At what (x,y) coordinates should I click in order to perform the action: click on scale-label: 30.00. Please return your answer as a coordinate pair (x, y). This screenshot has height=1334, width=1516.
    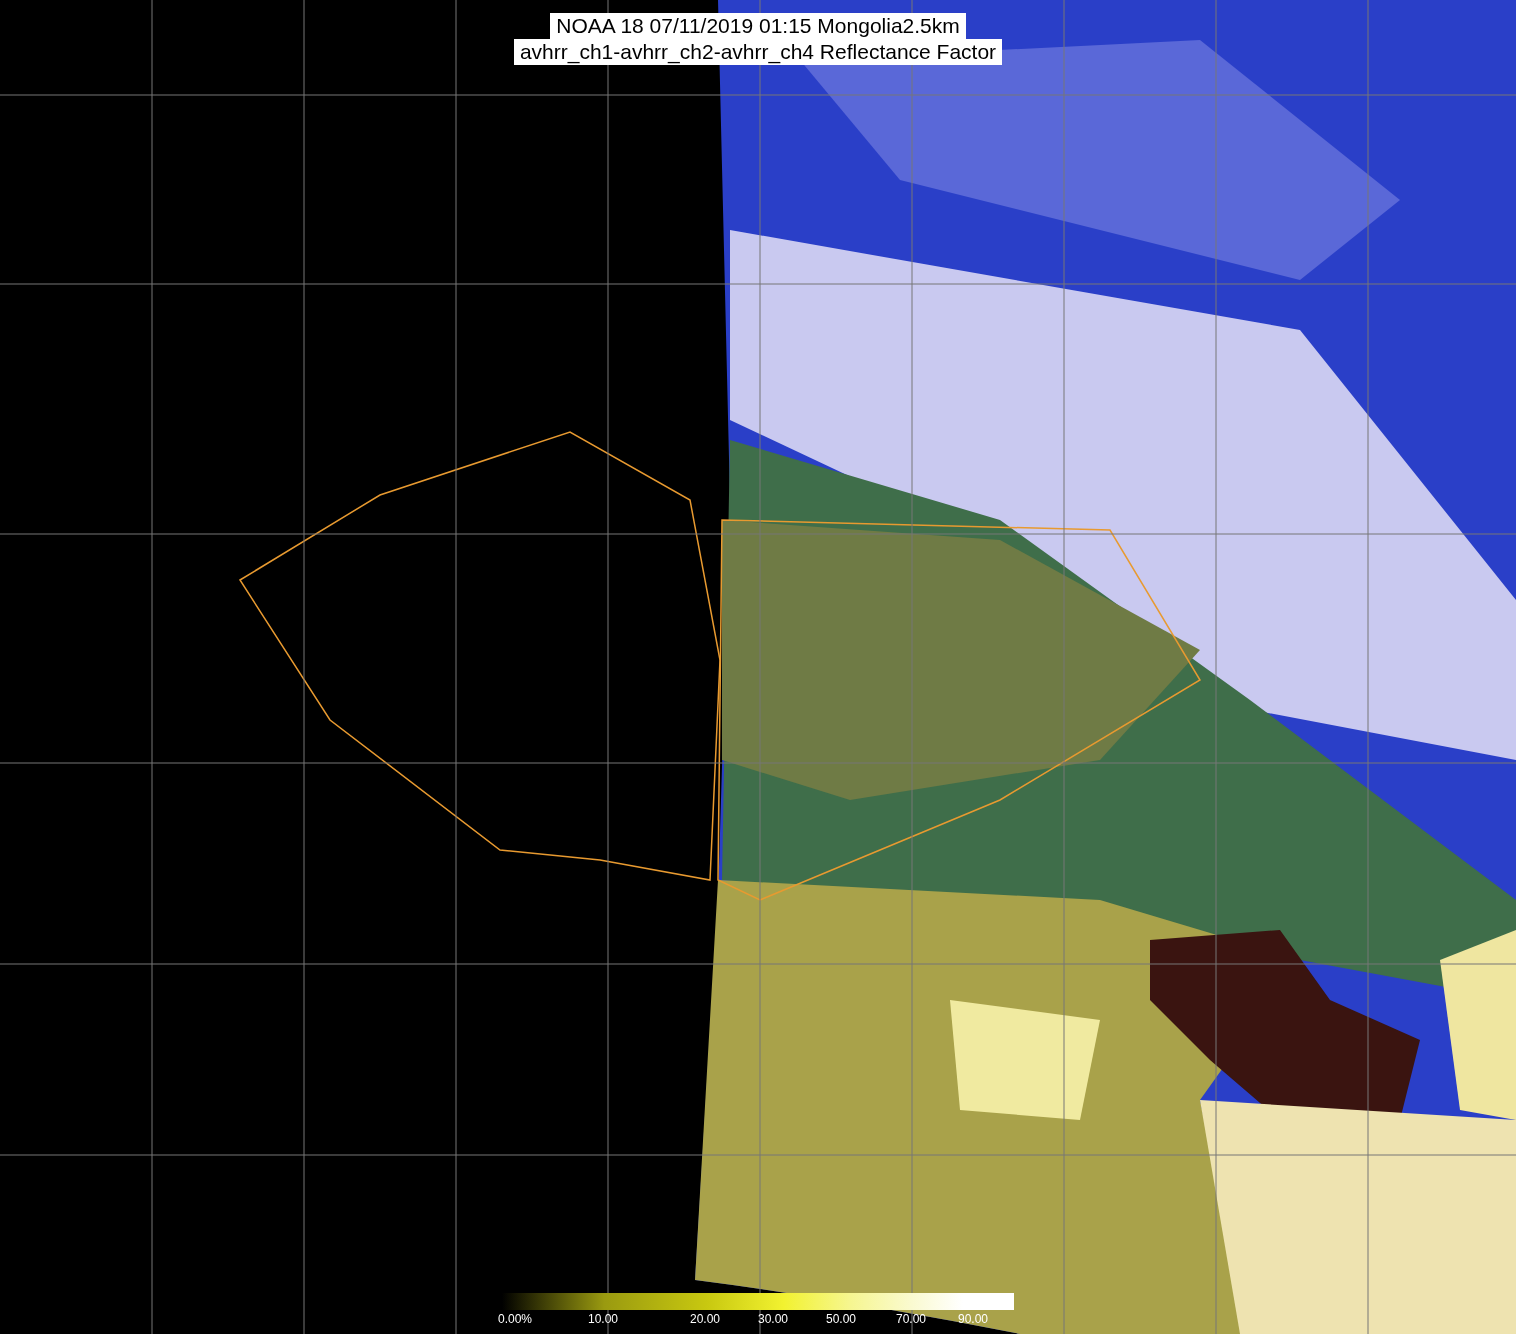
    Looking at the image, I should click on (773, 1319).